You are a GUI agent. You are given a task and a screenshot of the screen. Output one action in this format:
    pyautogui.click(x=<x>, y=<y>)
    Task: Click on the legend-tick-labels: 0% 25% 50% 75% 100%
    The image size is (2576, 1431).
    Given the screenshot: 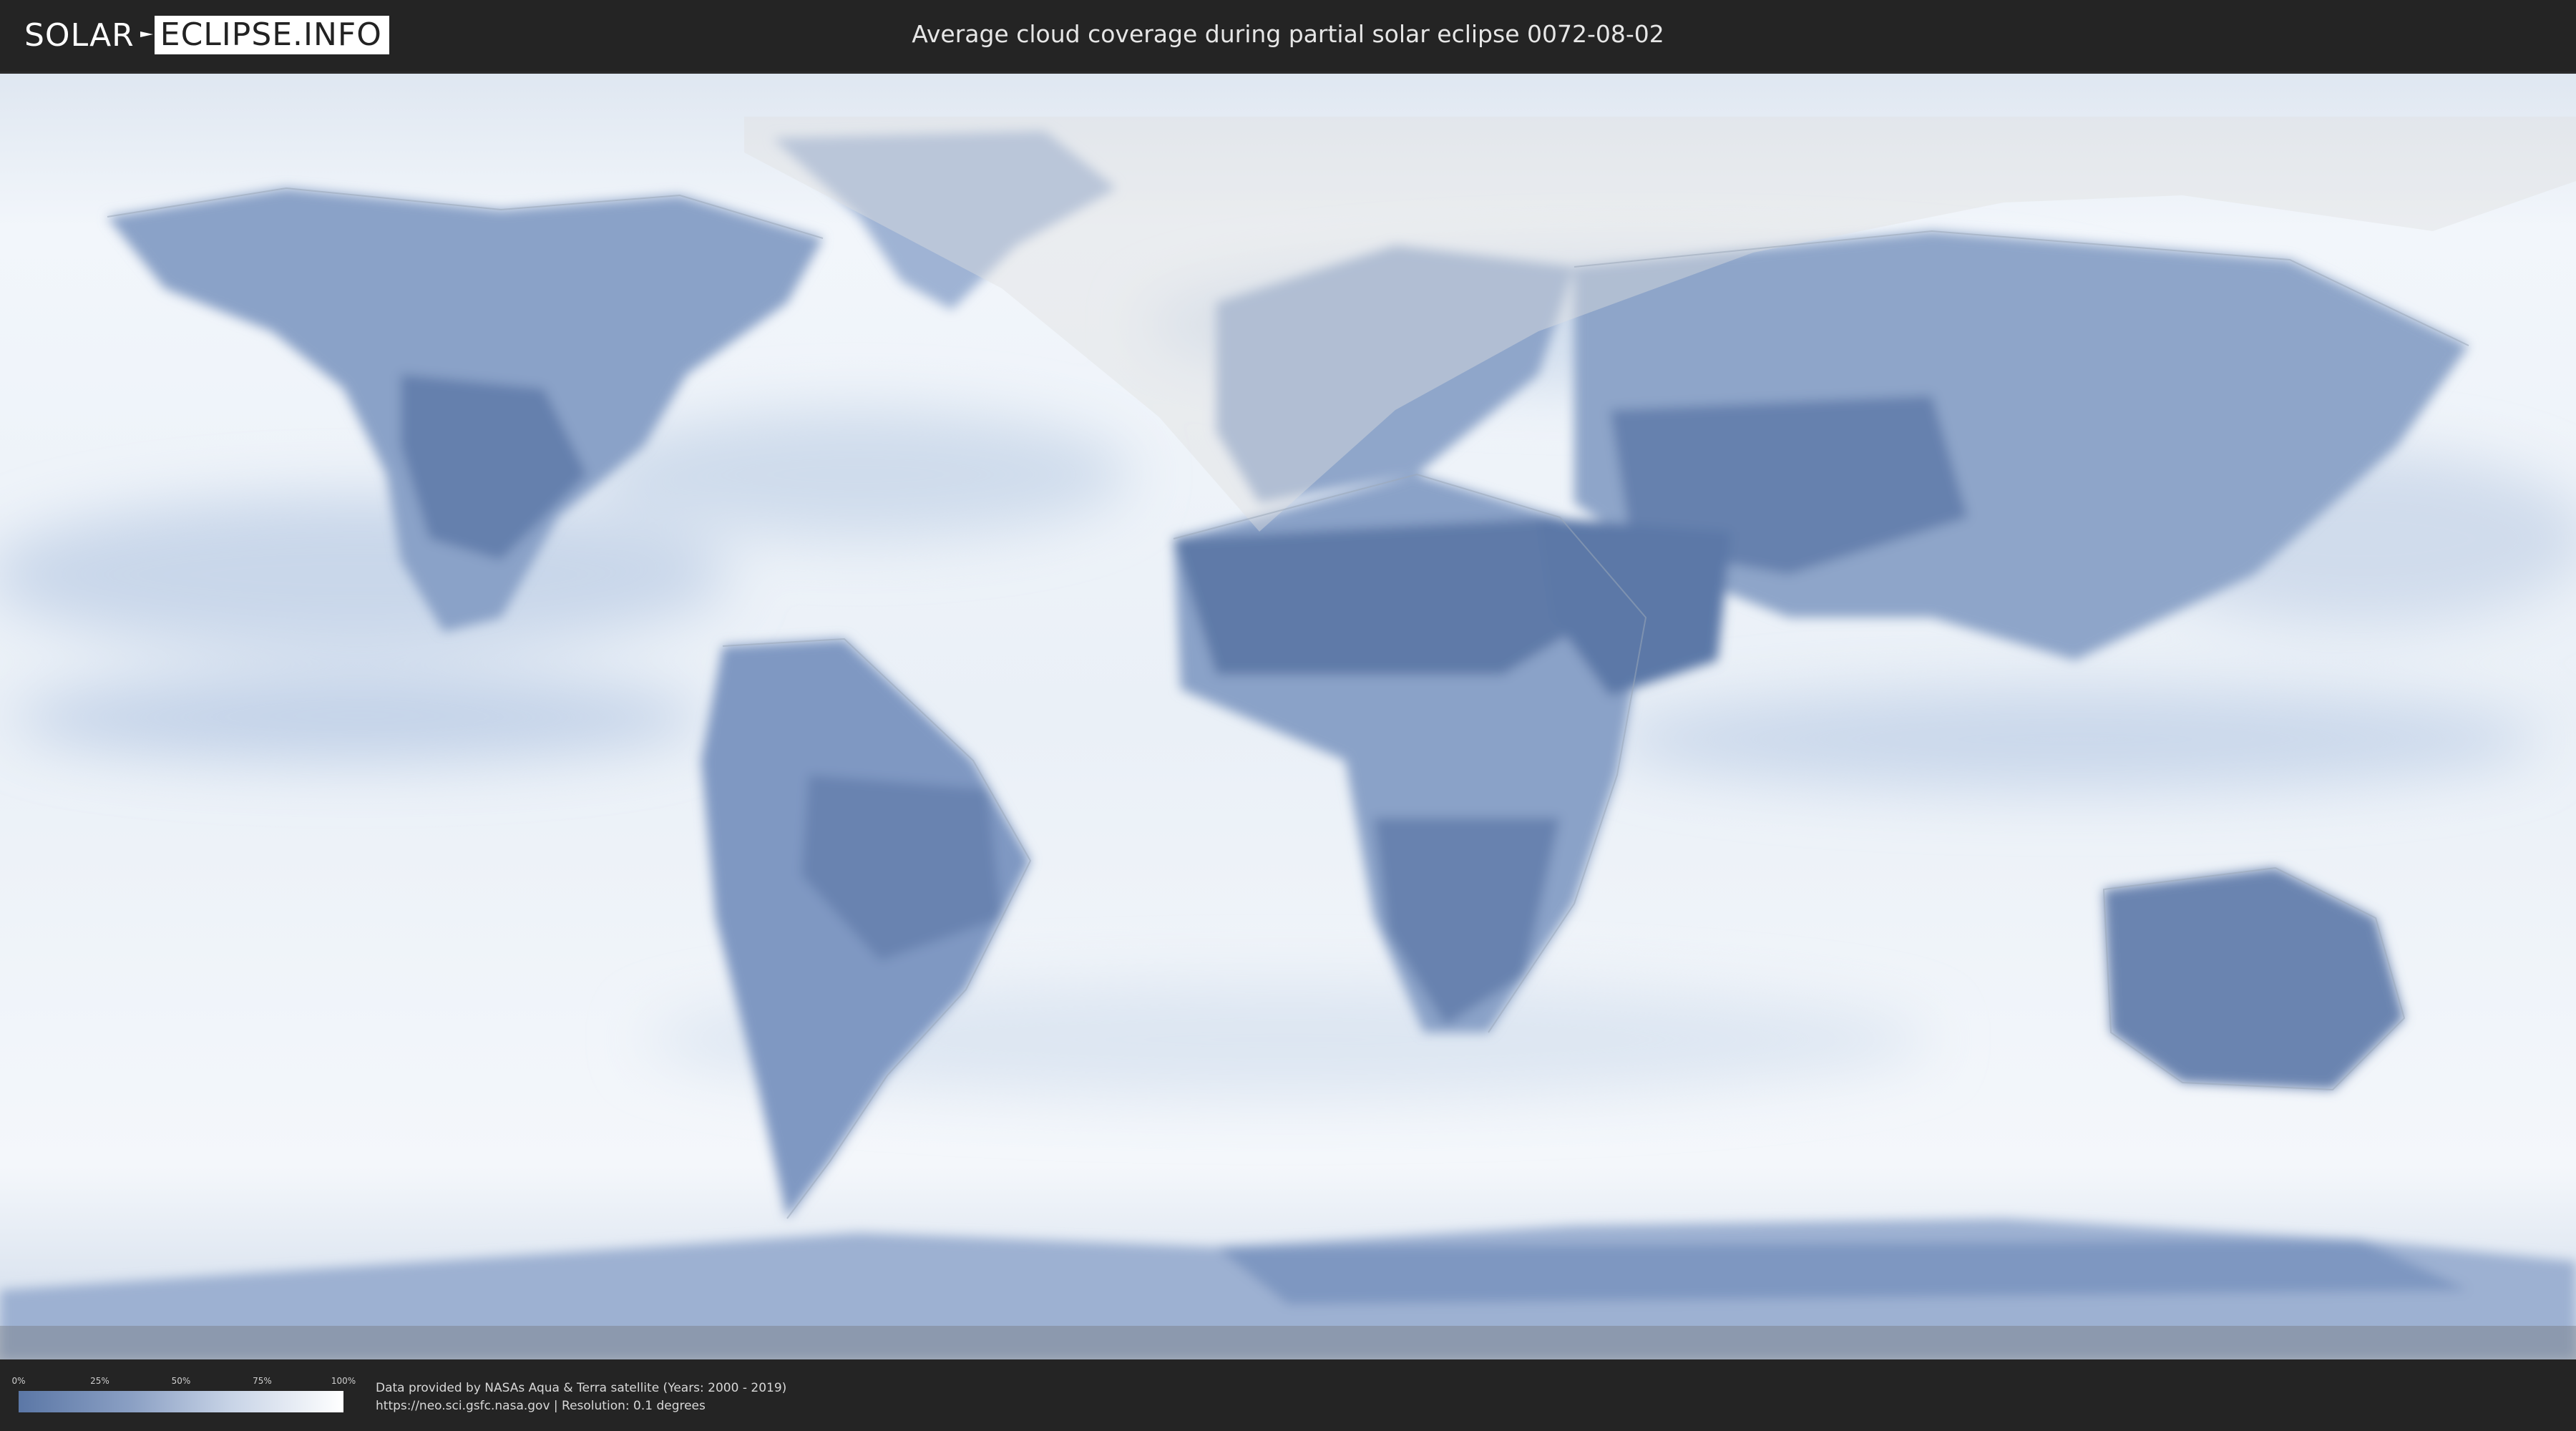 What is the action you would take?
    pyautogui.click(x=183, y=1382)
    